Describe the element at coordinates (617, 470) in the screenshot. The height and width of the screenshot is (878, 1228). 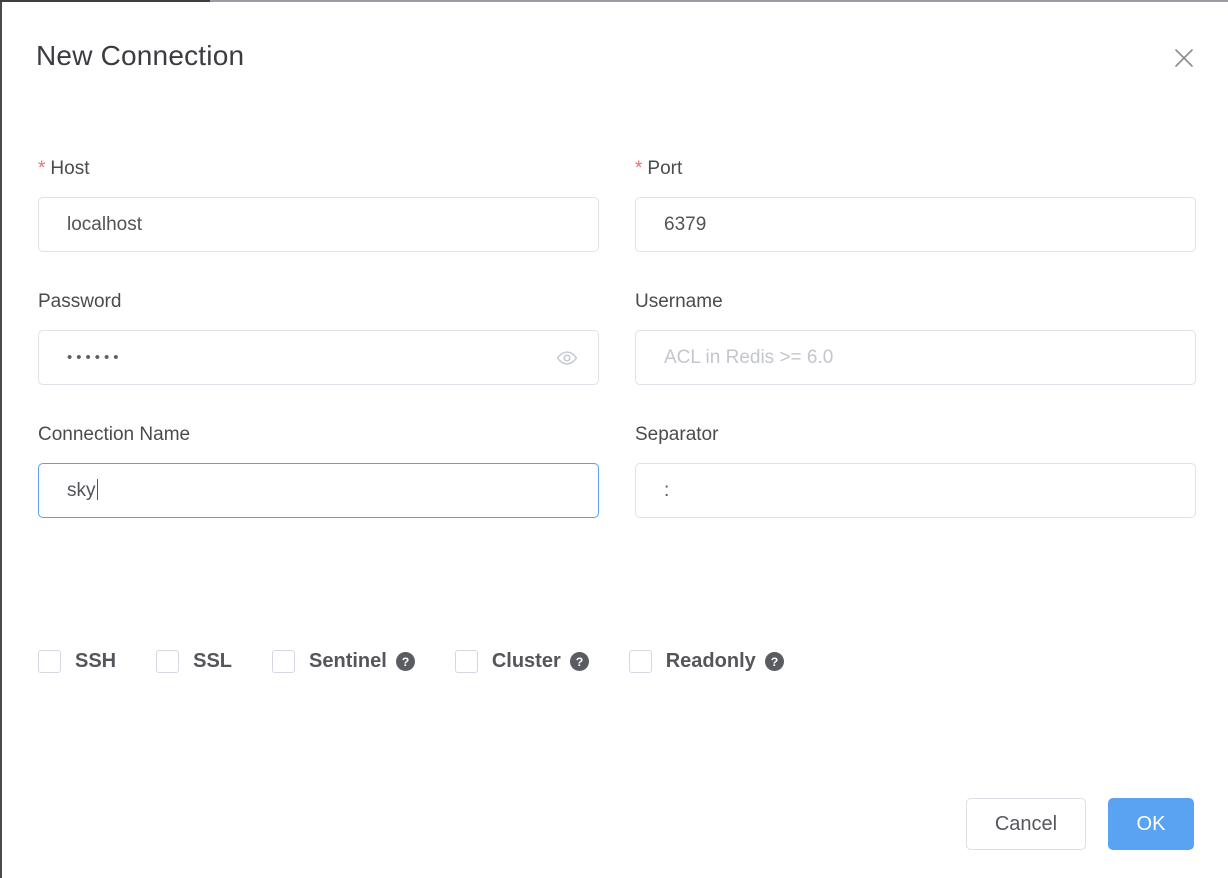
I see `form-row-name-separator: Connection Name sky Separator :` at that location.